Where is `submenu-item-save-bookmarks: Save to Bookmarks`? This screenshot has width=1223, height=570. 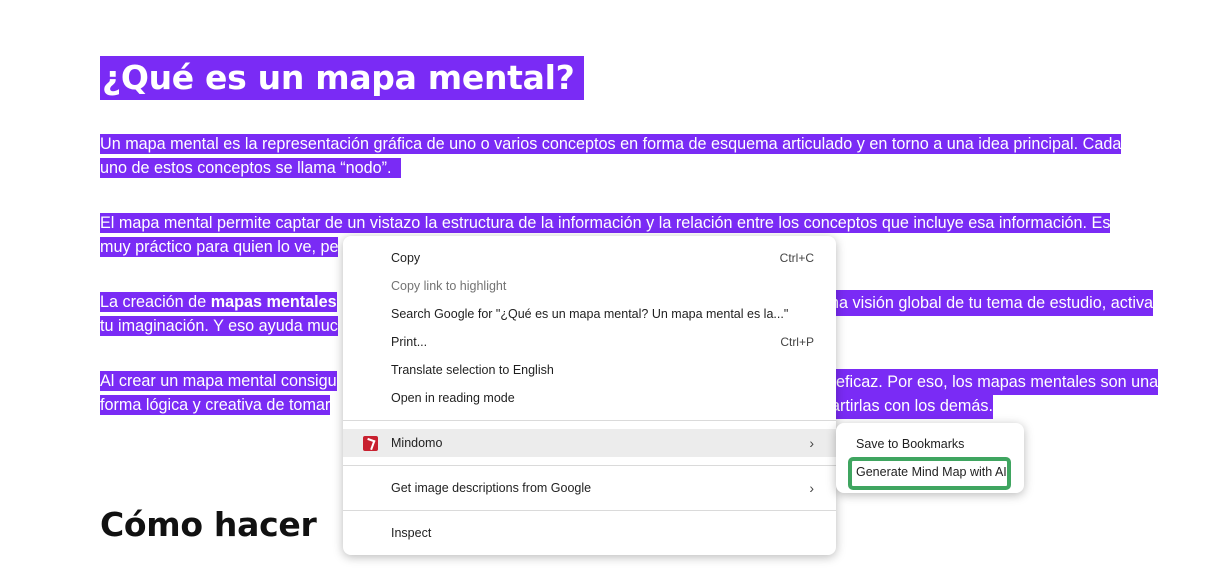
submenu-item-save-bookmarks: Save to Bookmarks is located at coordinates (930, 444).